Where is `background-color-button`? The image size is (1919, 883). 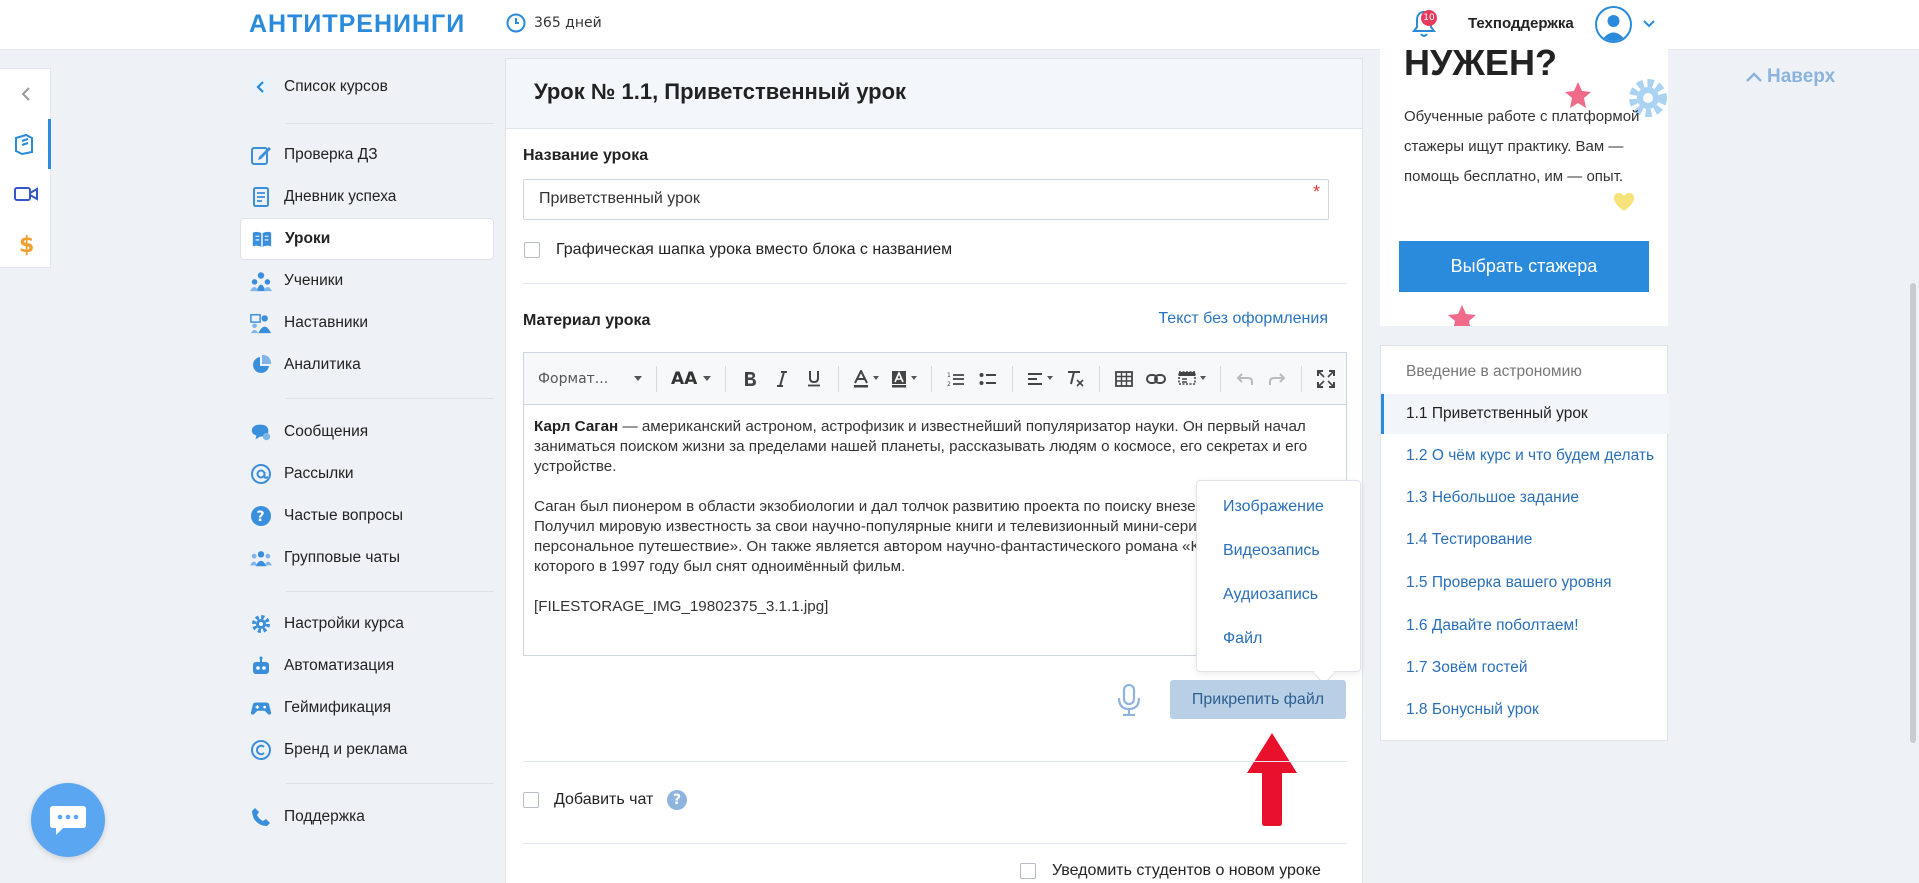 background-color-button is located at coordinates (904, 379).